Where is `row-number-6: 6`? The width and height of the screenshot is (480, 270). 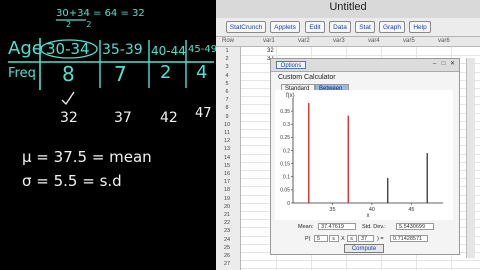 row-number-6: 6 is located at coordinates (227, 92).